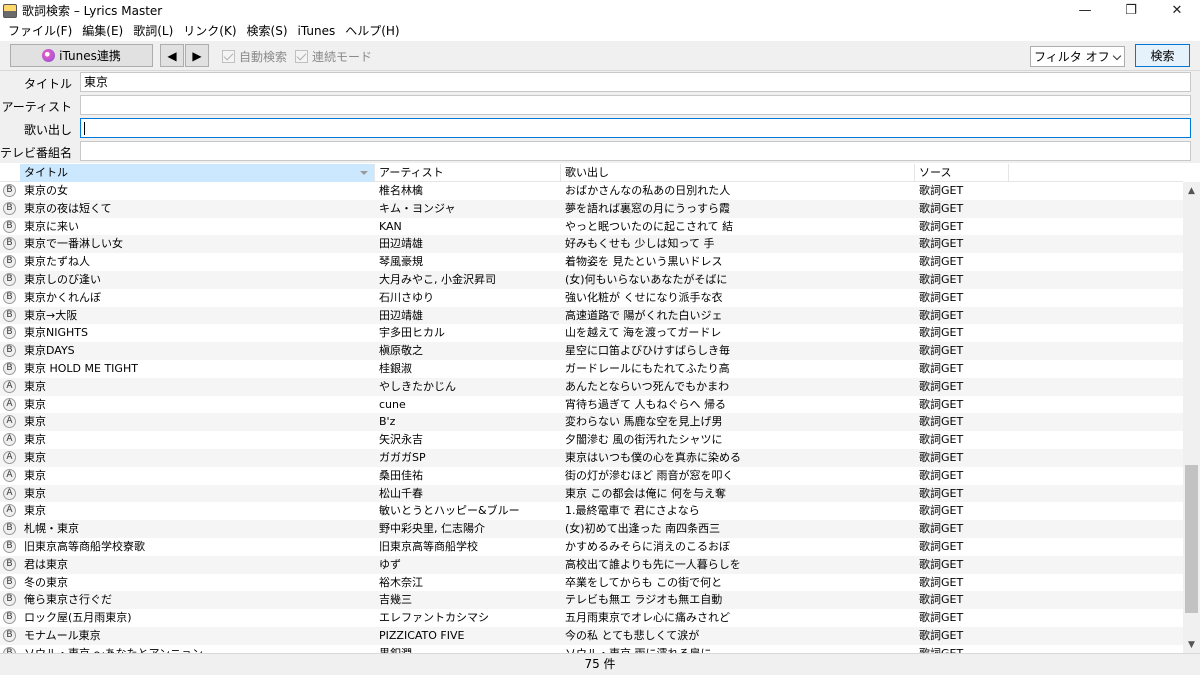  What do you see at coordinates (591, 476) in the screenshot?
I see `table-row: A 東京 桑田佳祐 街の灯が滲むほど 雨音が窓を叩く 歌詞GET` at bounding box center [591, 476].